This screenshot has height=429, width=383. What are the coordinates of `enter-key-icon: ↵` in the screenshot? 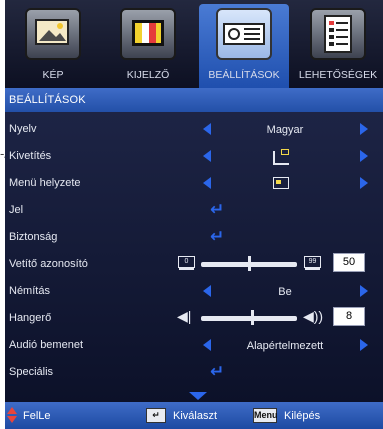 It's located at (156, 415).